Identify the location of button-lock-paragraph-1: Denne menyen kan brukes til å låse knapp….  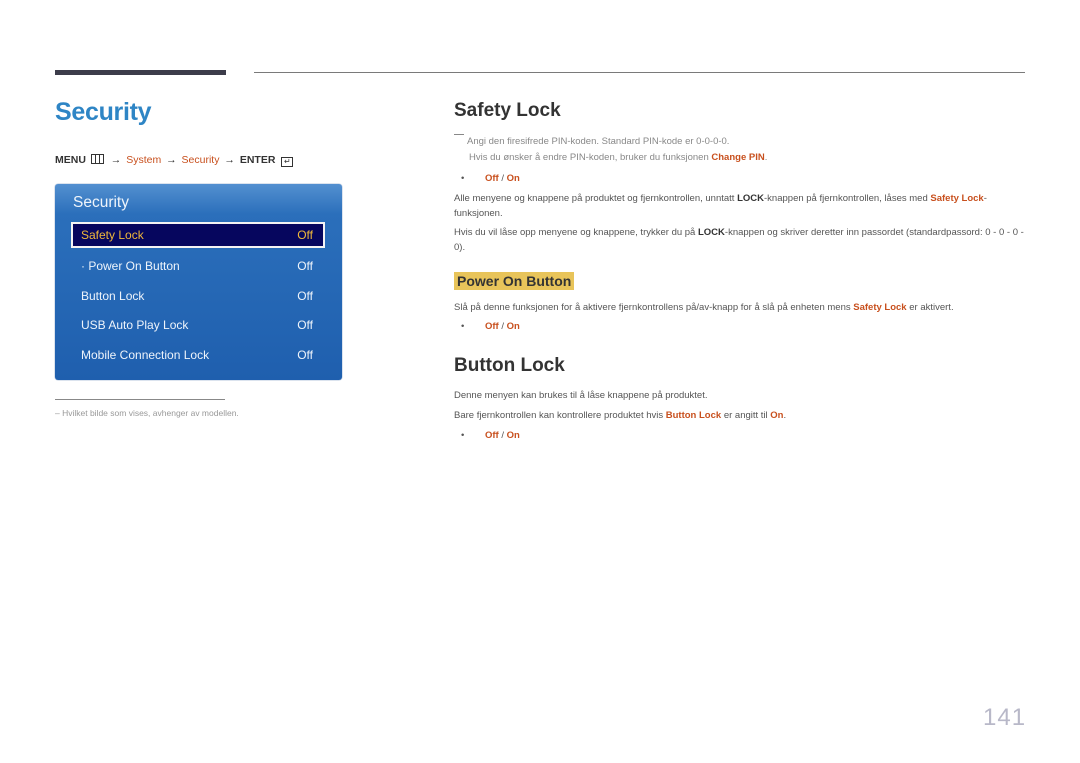
(581, 395).